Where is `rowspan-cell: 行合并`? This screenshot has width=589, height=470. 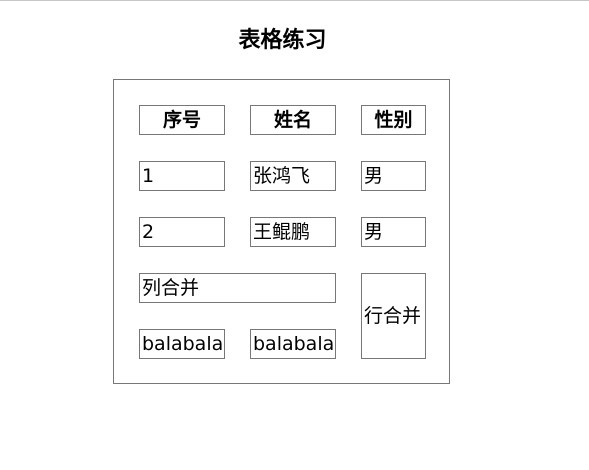
rowspan-cell: 行合并 is located at coordinates (393, 316).